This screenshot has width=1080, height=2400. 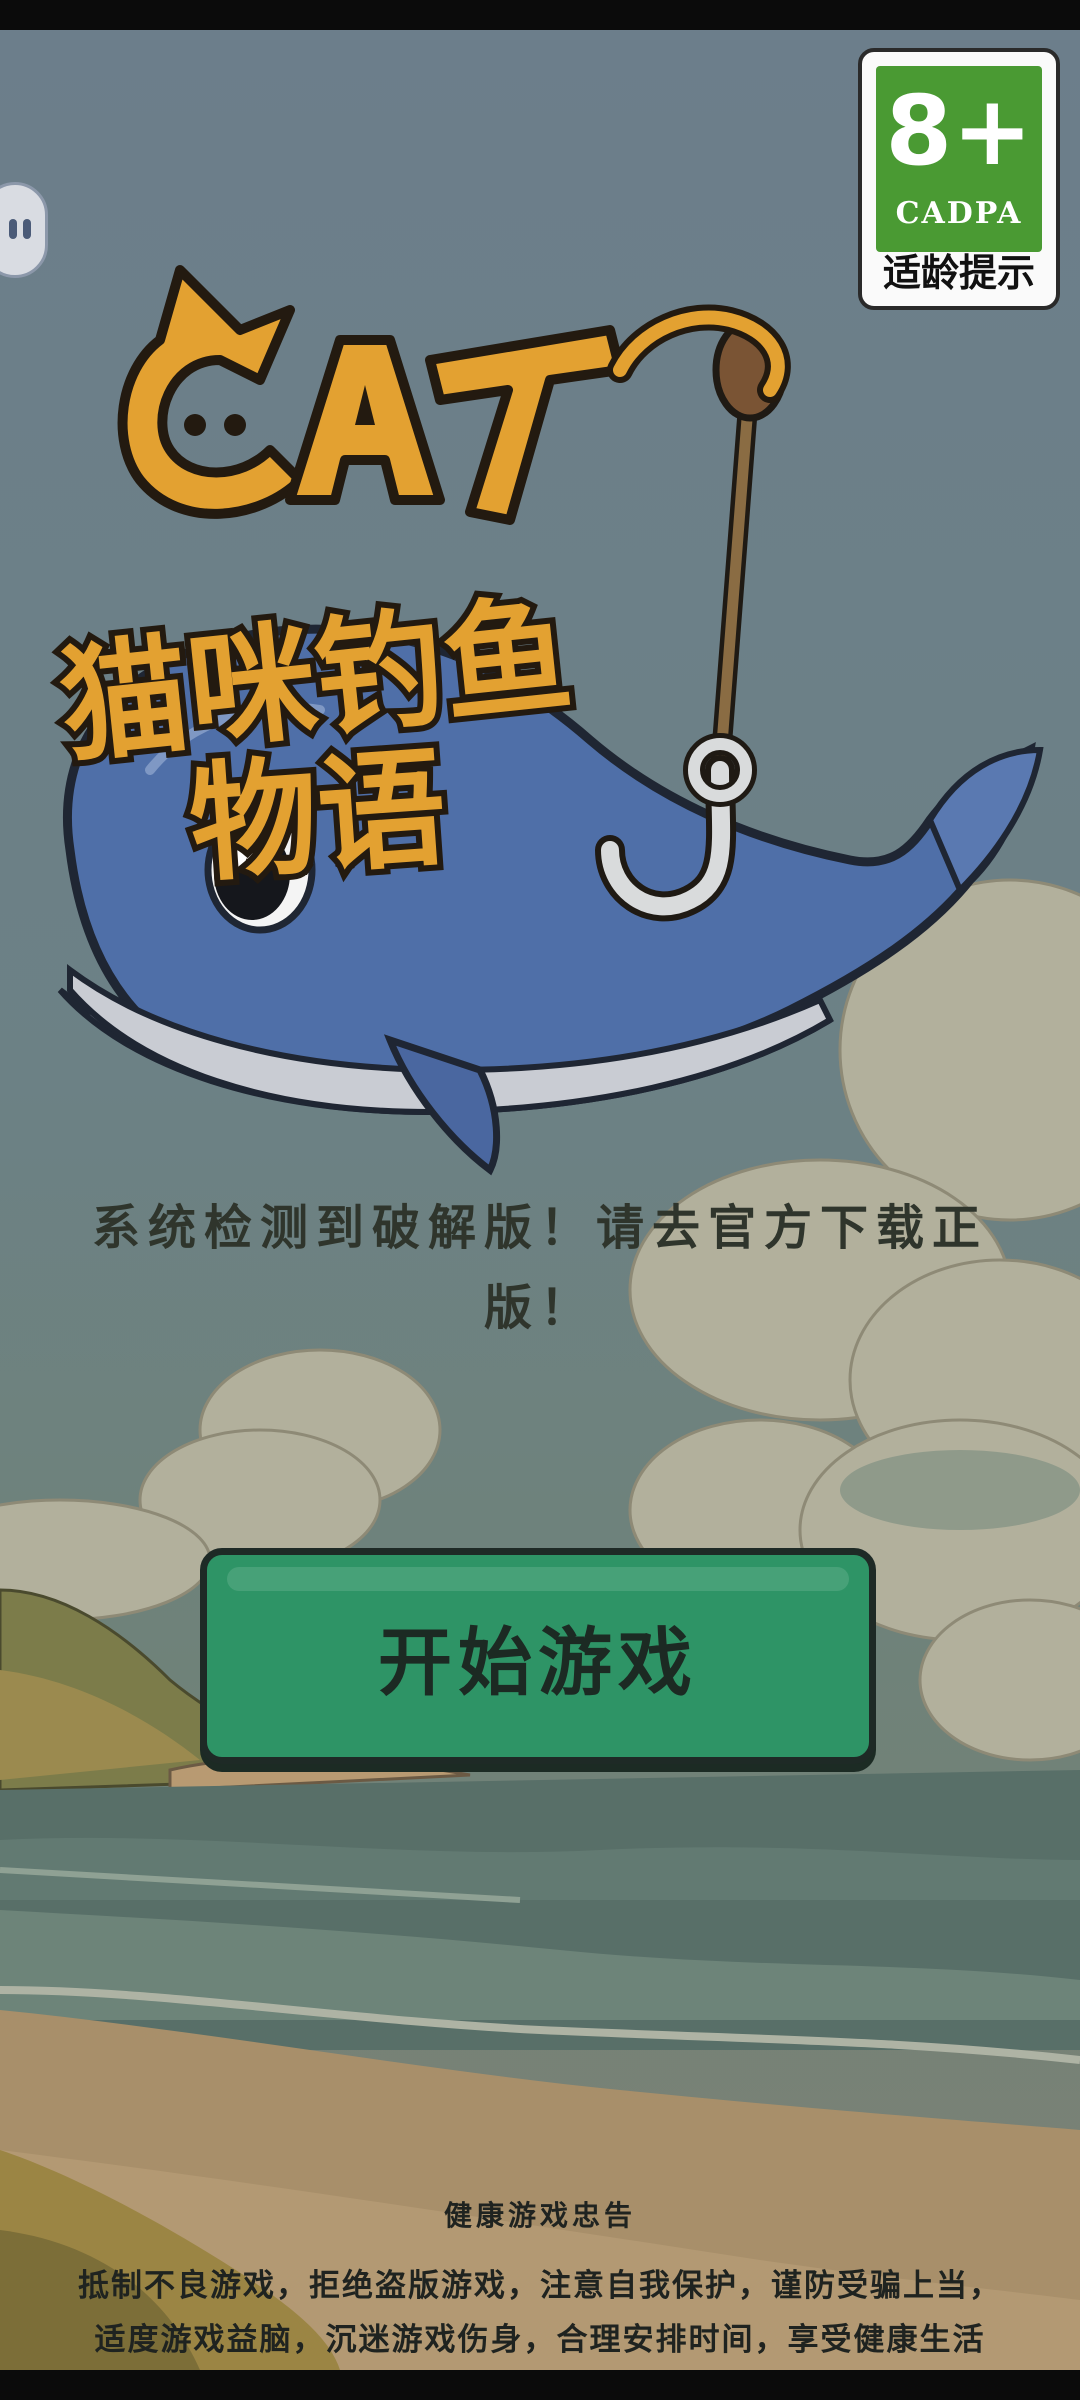 What do you see at coordinates (540, 2385) in the screenshot?
I see `navigation-bar` at bounding box center [540, 2385].